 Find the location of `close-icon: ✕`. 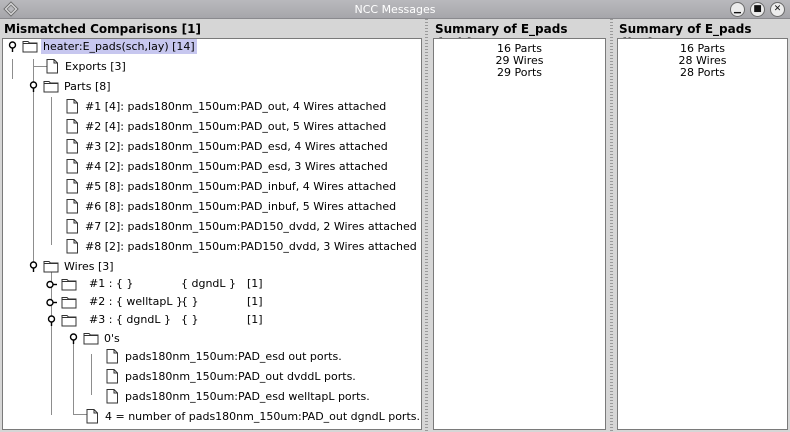

close-icon: ✕ is located at coordinates (777, 9).